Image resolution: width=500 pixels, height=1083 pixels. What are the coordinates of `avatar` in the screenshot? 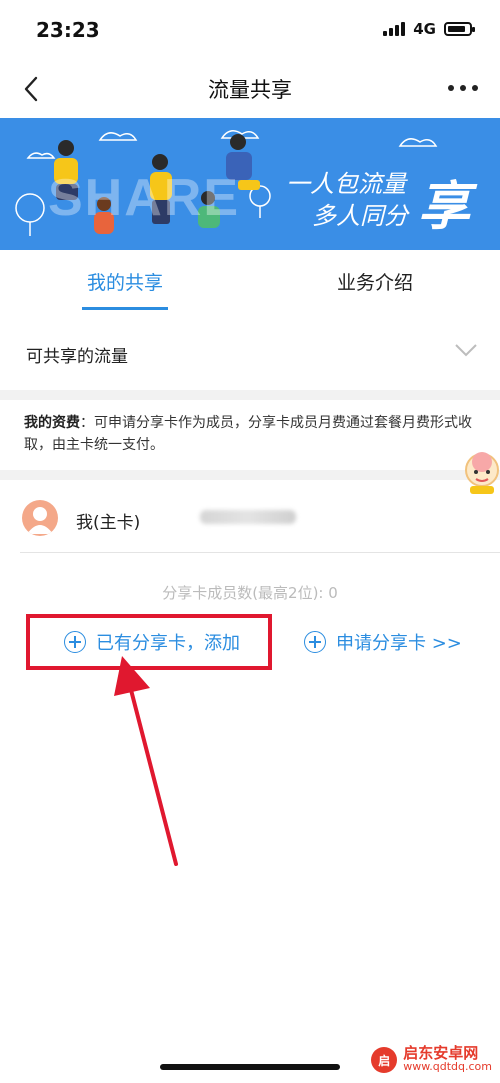 It's located at (40, 518).